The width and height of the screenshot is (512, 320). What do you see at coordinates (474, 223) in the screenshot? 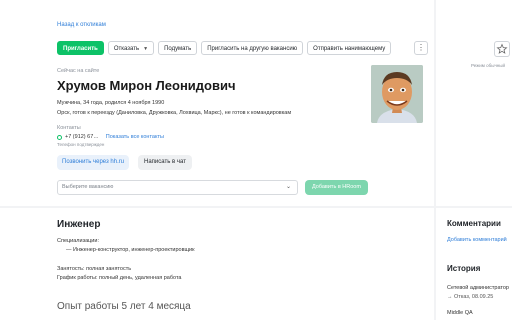
I see `comments-title: Комментарии` at bounding box center [474, 223].